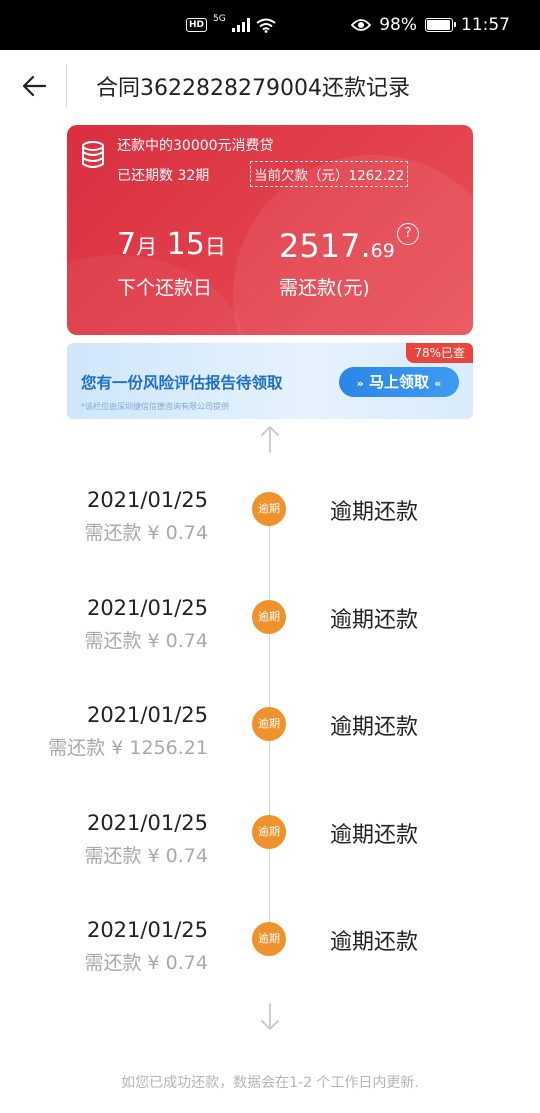 Image resolution: width=540 pixels, height=1113 pixels. What do you see at coordinates (195, 146) in the screenshot?
I see `loan-description: 还款中的30000元消费贷` at bounding box center [195, 146].